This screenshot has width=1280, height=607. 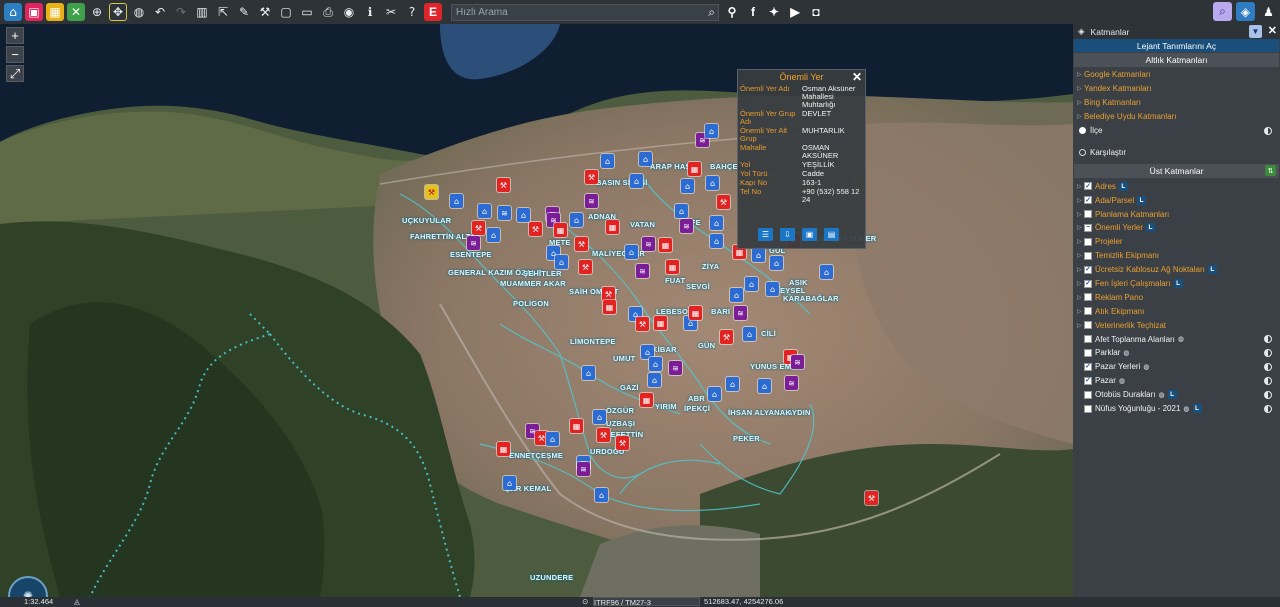 I want to click on layer-afet: Afet Toplanma Alanları ◍, so click(x=1176, y=339).